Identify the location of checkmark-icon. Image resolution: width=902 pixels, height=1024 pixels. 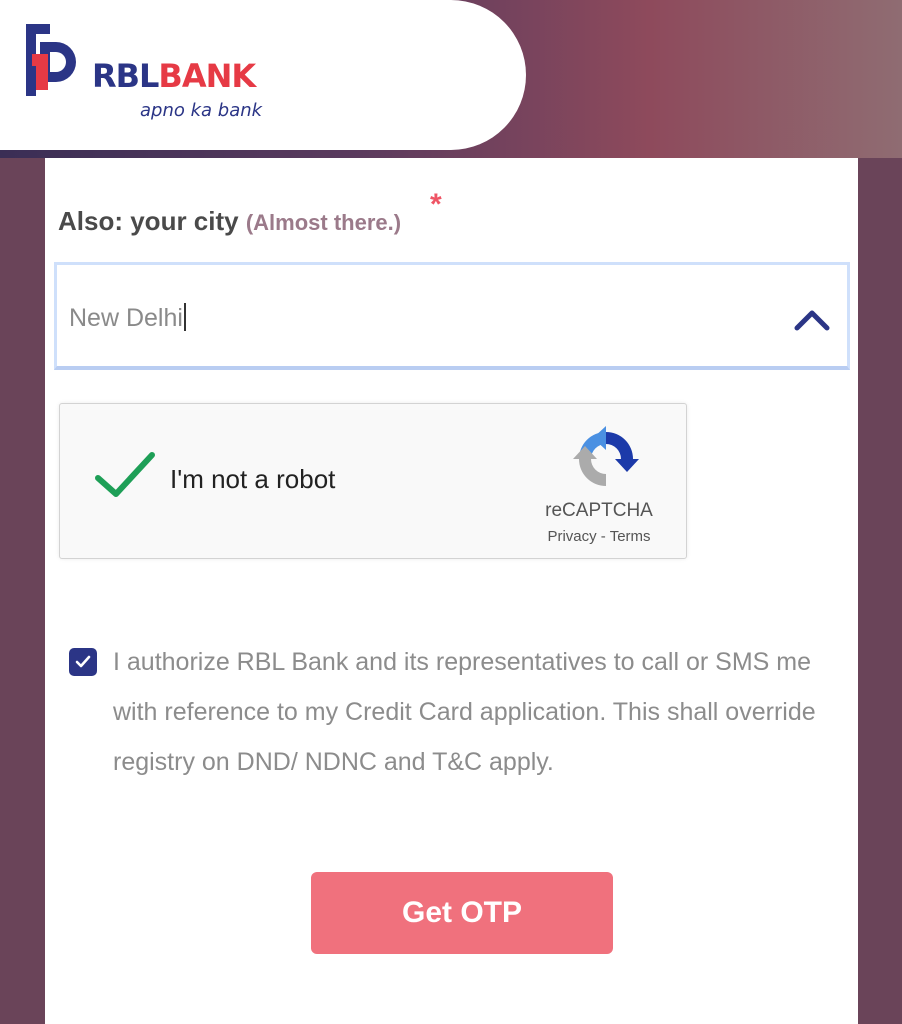
(83, 661).